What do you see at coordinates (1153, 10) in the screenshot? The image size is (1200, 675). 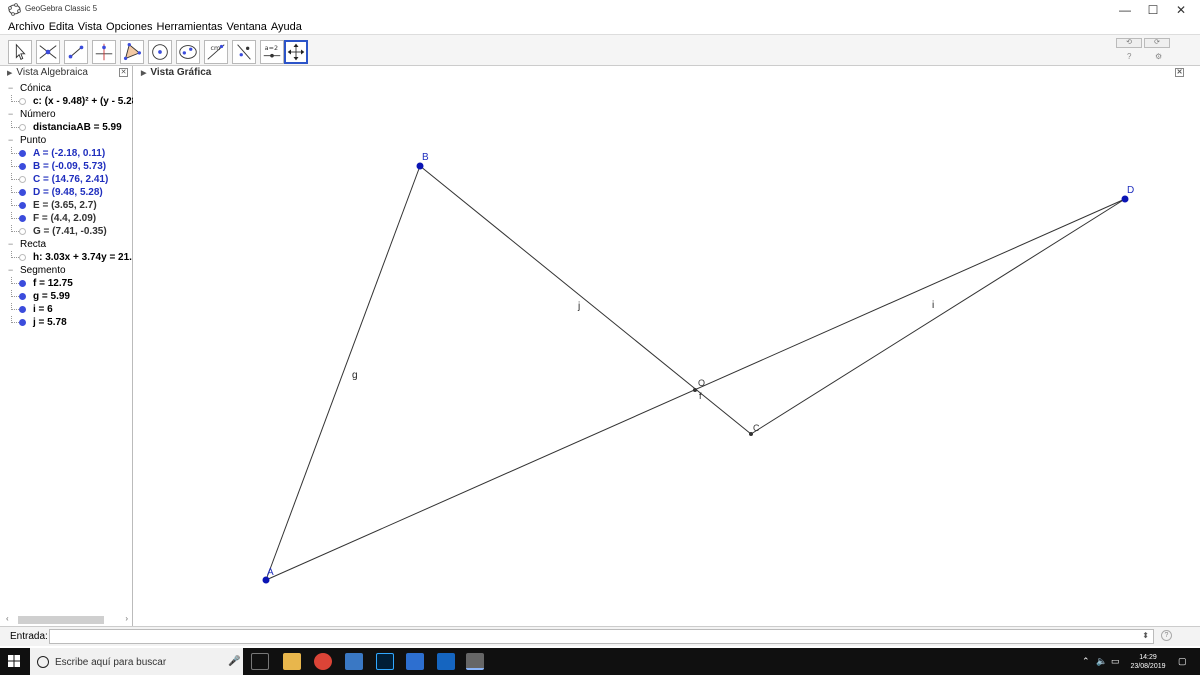 I see `maximize-button: ☐` at bounding box center [1153, 10].